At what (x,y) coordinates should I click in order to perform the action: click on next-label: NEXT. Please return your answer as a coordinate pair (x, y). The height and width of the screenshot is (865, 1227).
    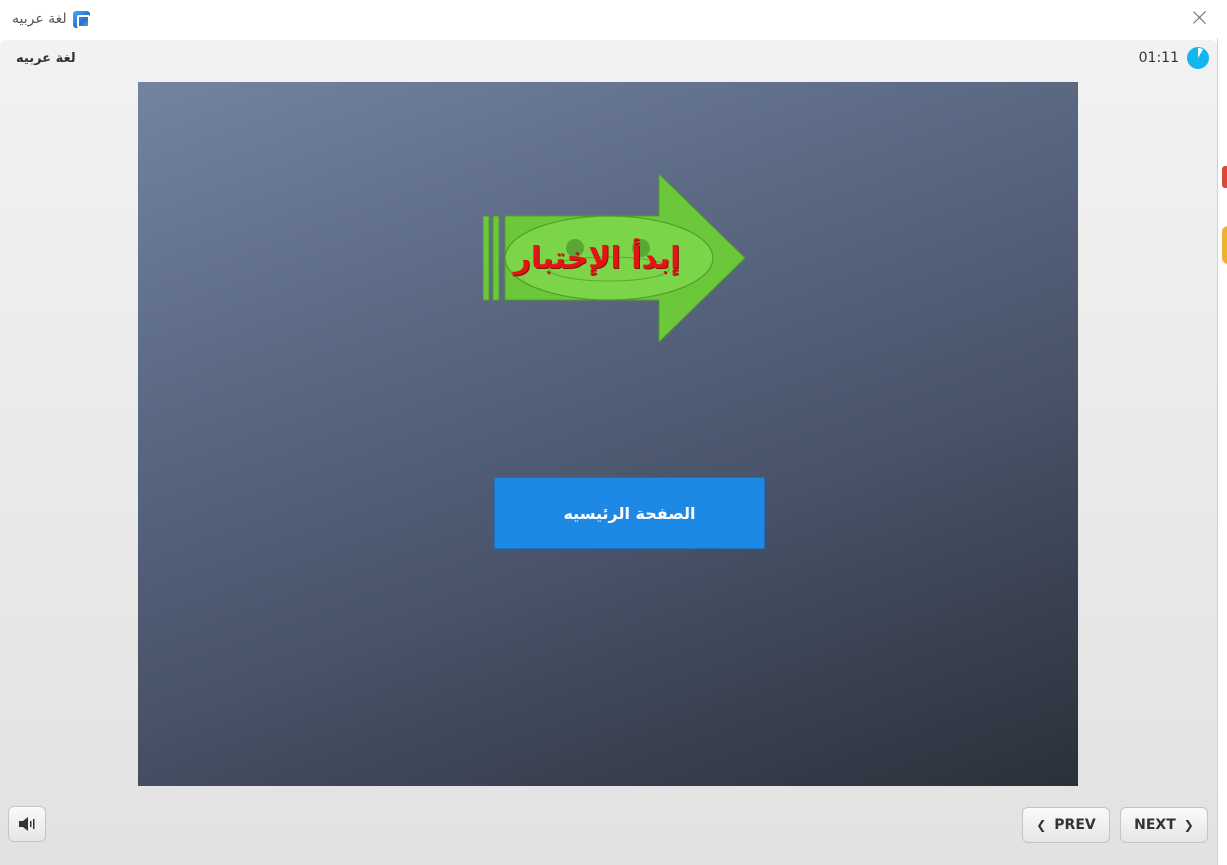
    Looking at the image, I should click on (1155, 825).